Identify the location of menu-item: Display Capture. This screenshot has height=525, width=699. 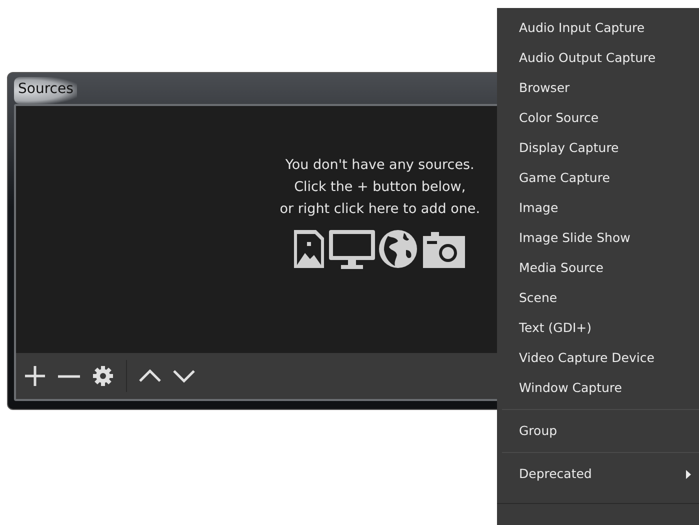
(598, 148).